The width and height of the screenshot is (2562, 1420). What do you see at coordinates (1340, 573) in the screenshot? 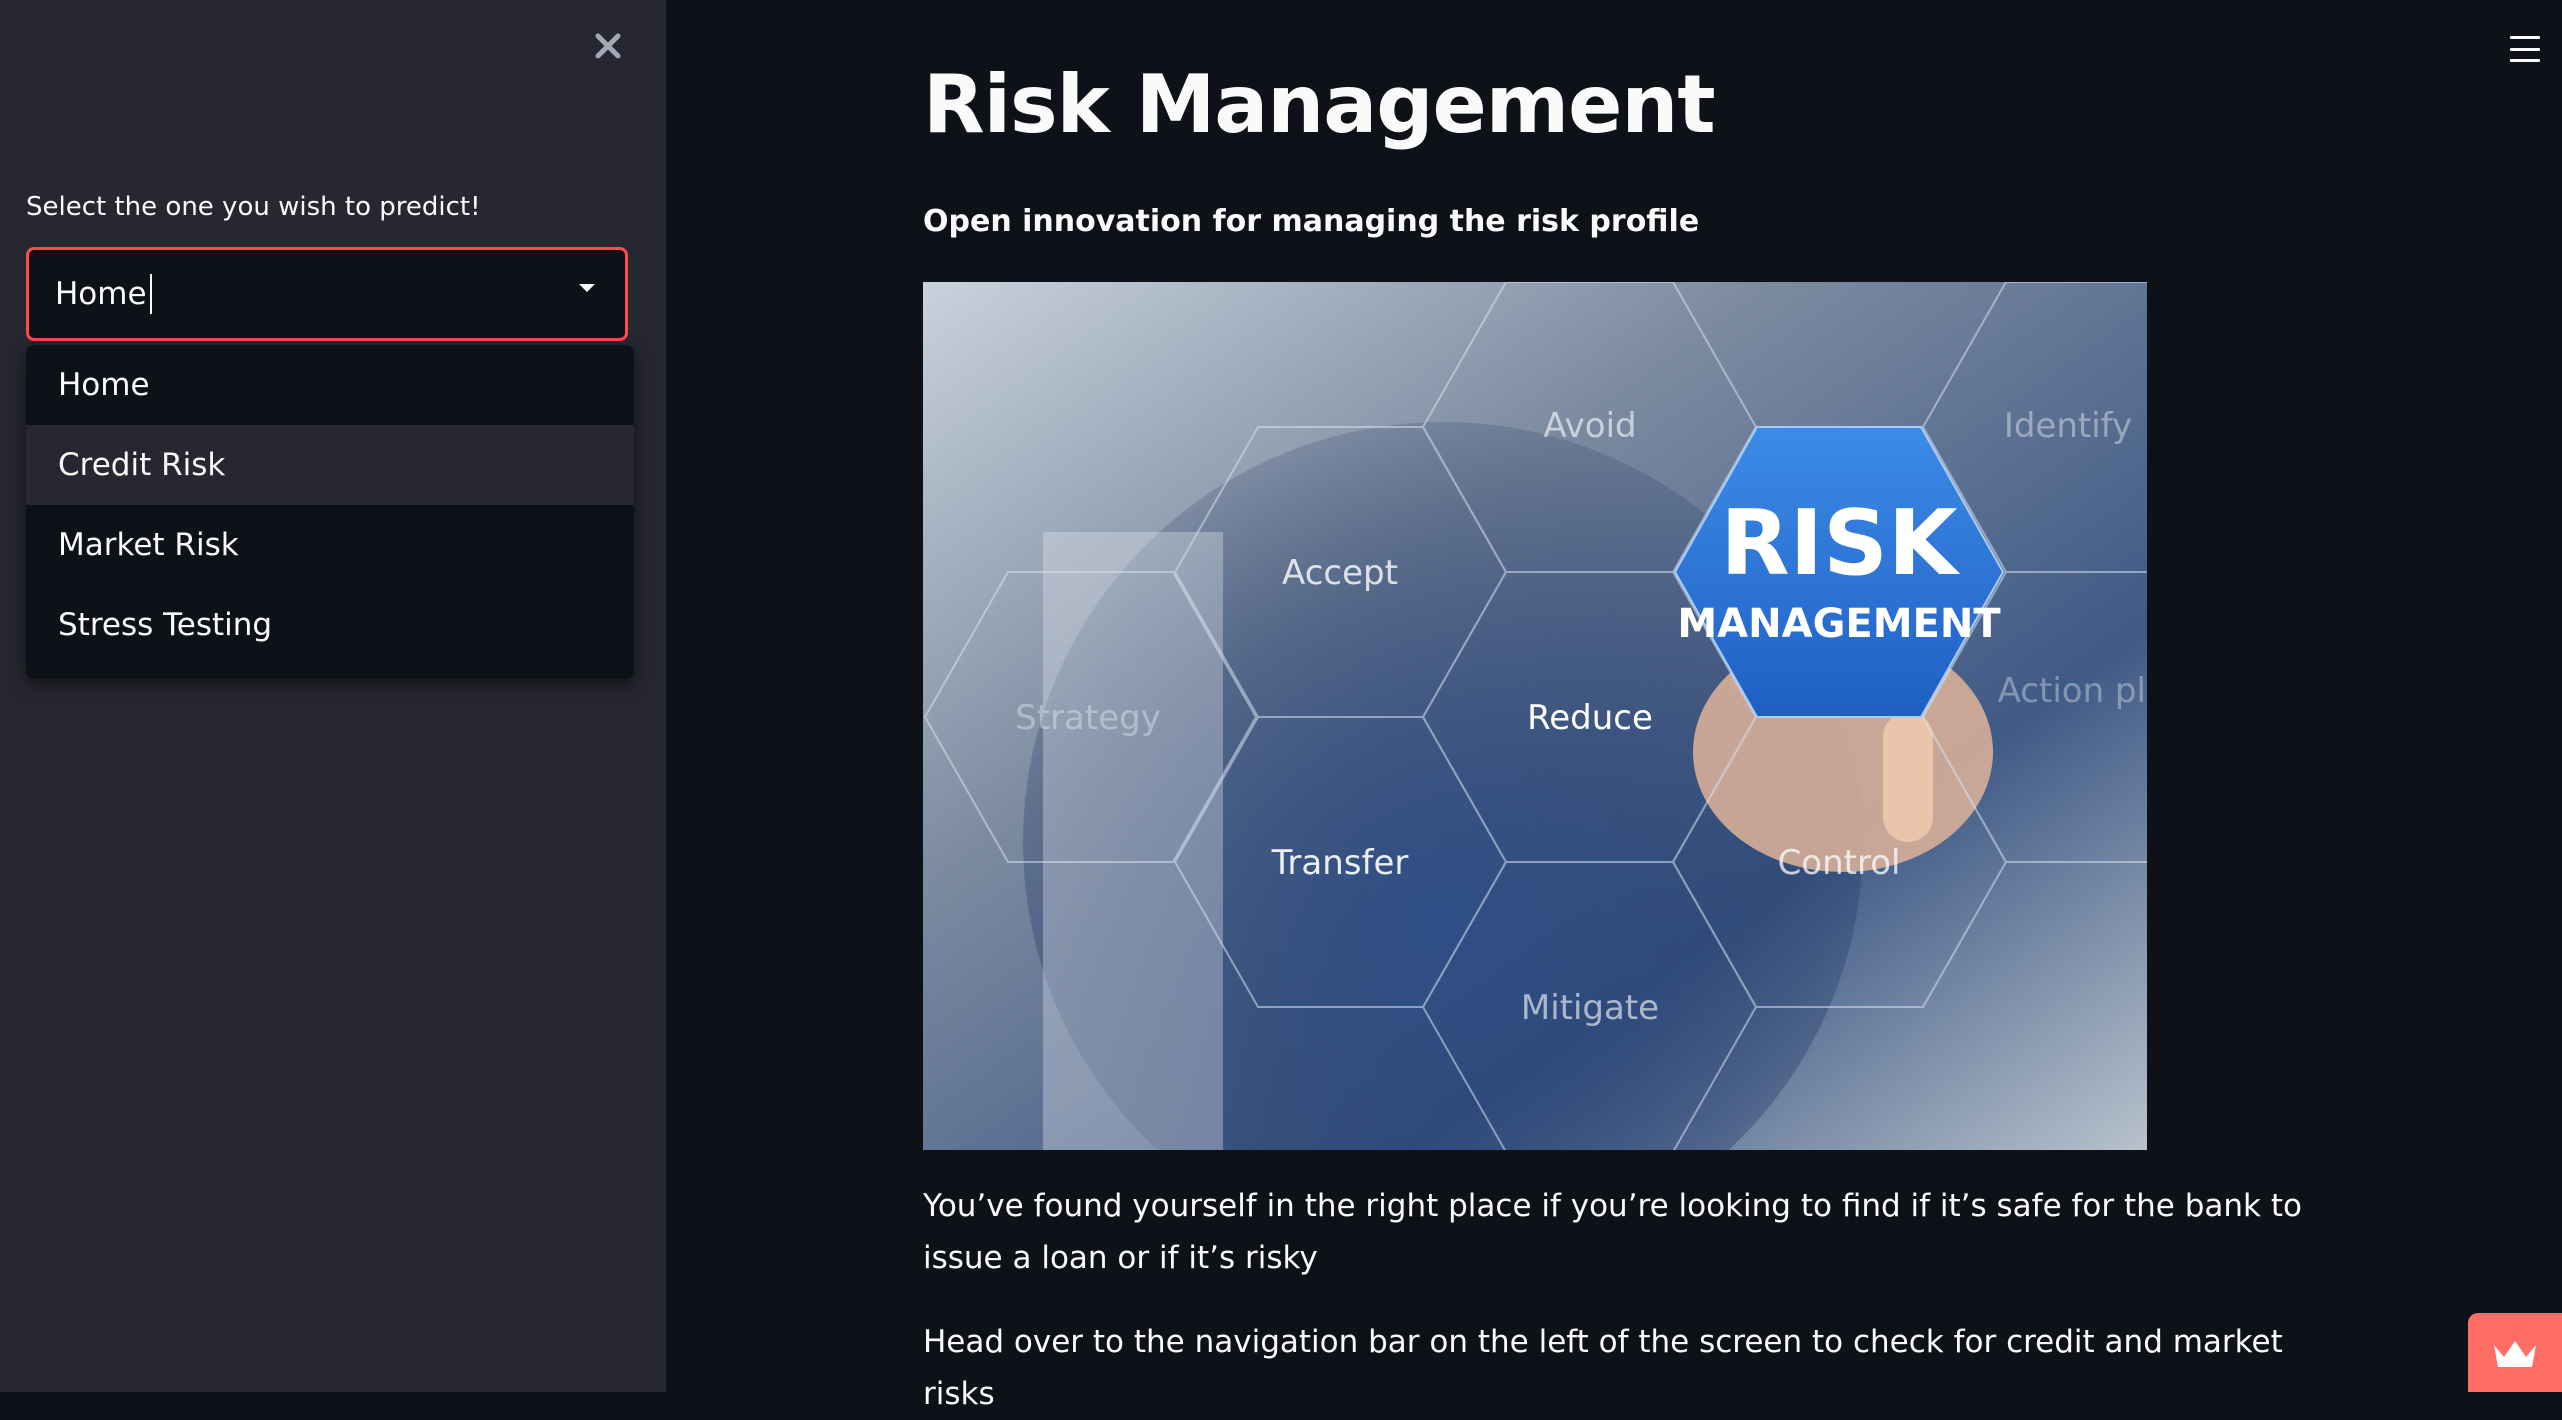
I see `hex-label-accept: Accept` at bounding box center [1340, 573].